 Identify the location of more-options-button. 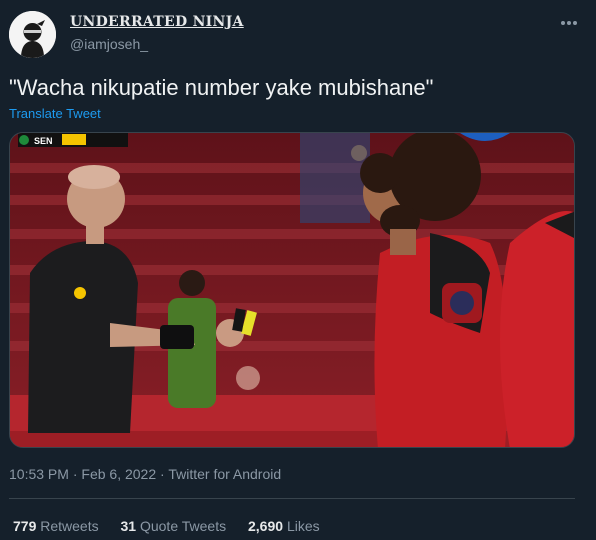
(569, 23).